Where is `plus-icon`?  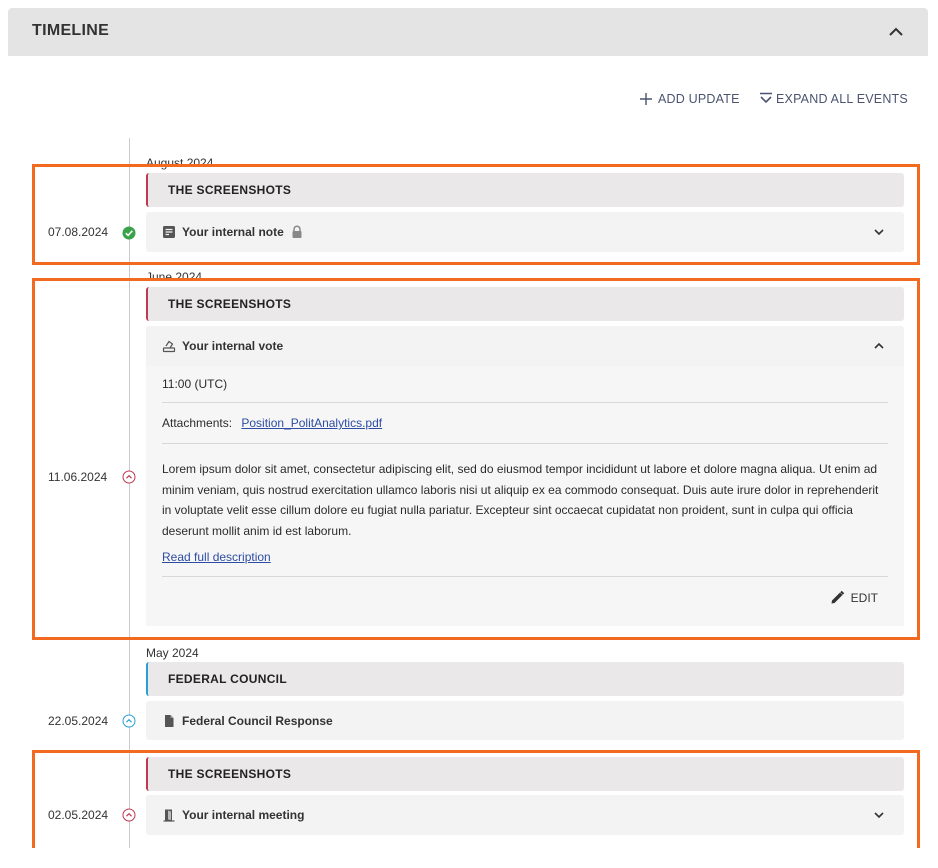
plus-icon is located at coordinates (646, 99).